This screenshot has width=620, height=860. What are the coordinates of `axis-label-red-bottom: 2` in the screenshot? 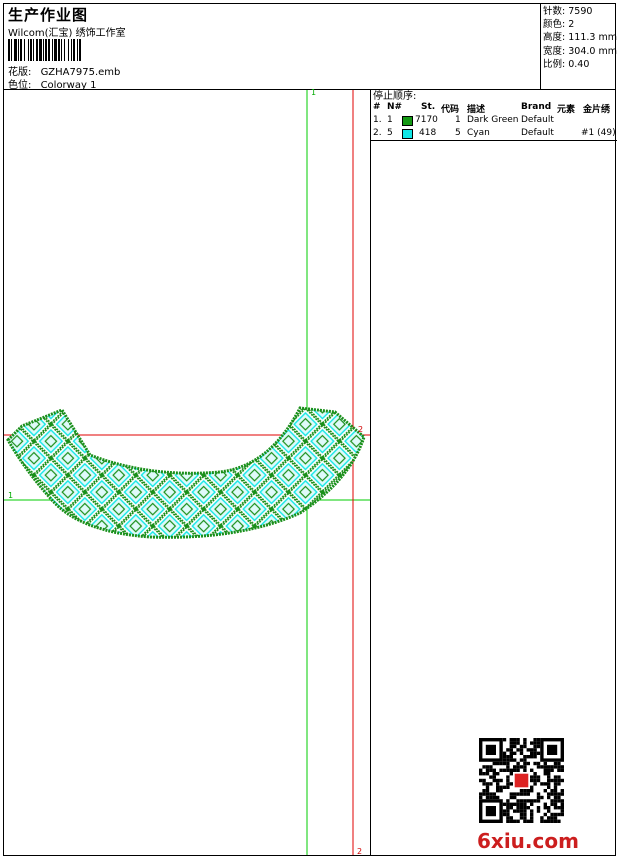 It's located at (360, 851).